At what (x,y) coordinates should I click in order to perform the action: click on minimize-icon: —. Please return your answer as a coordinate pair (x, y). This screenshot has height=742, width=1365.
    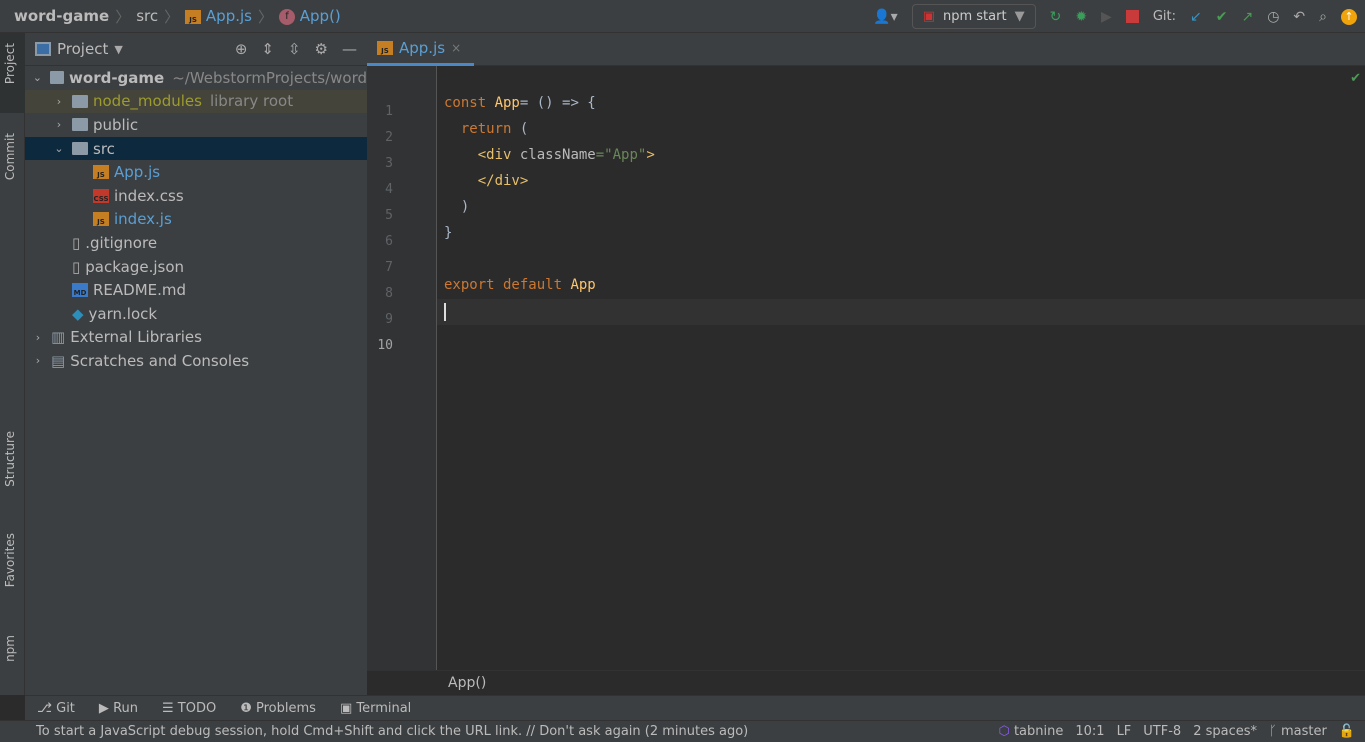
    Looking at the image, I should click on (349, 49).